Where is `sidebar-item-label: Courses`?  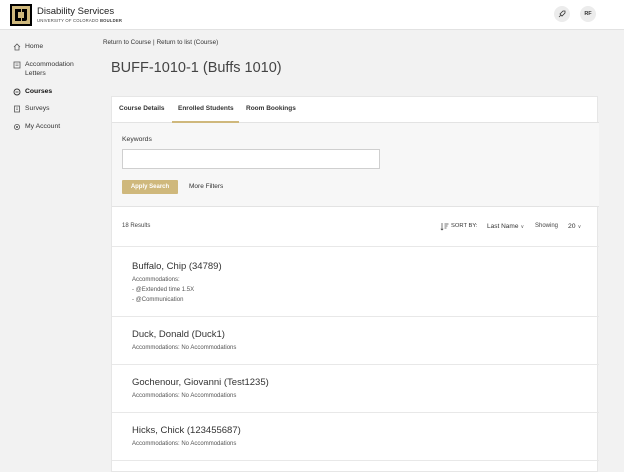 sidebar-item-label: Courses is located at coordinates (39, 91).